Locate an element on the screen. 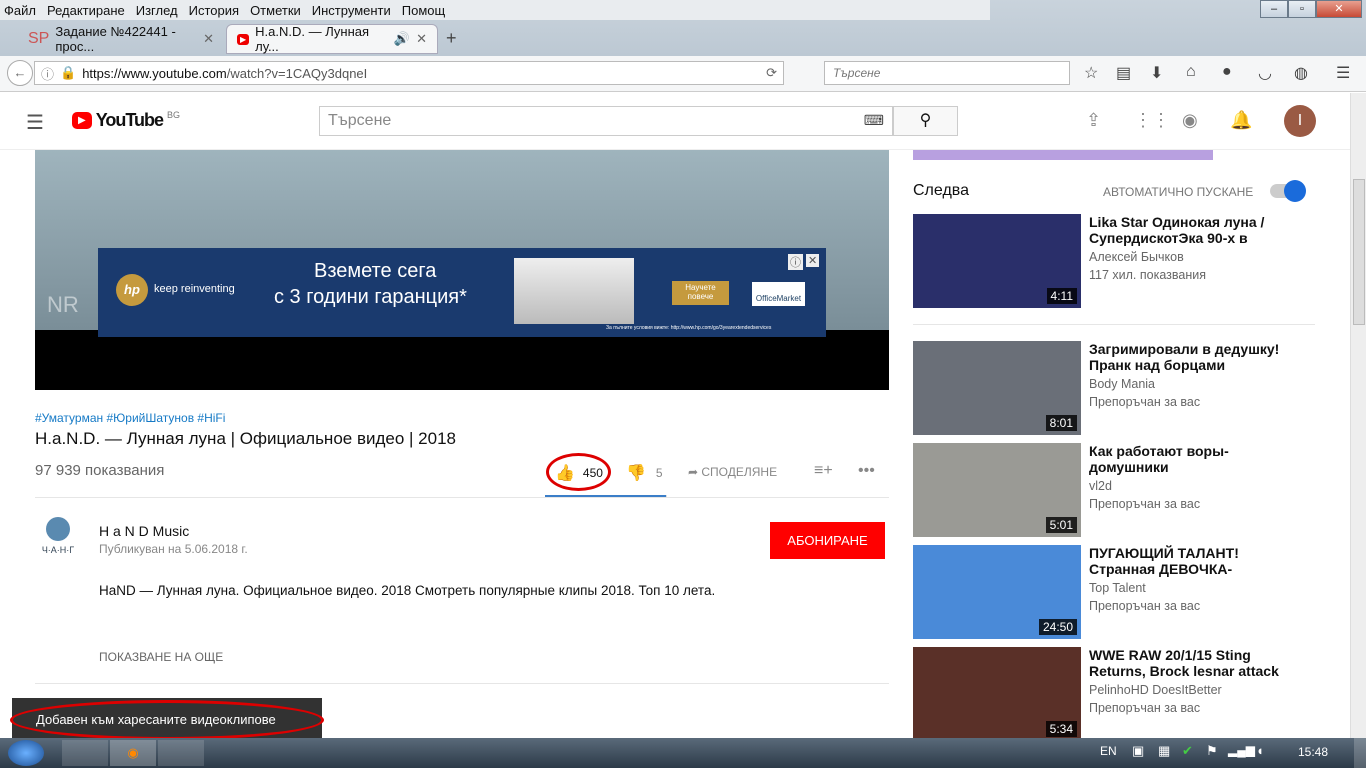 This screenshot has width=1366, height=768. youtube-logo: ▶ YouTube BG is located at coordinates (126, 120).